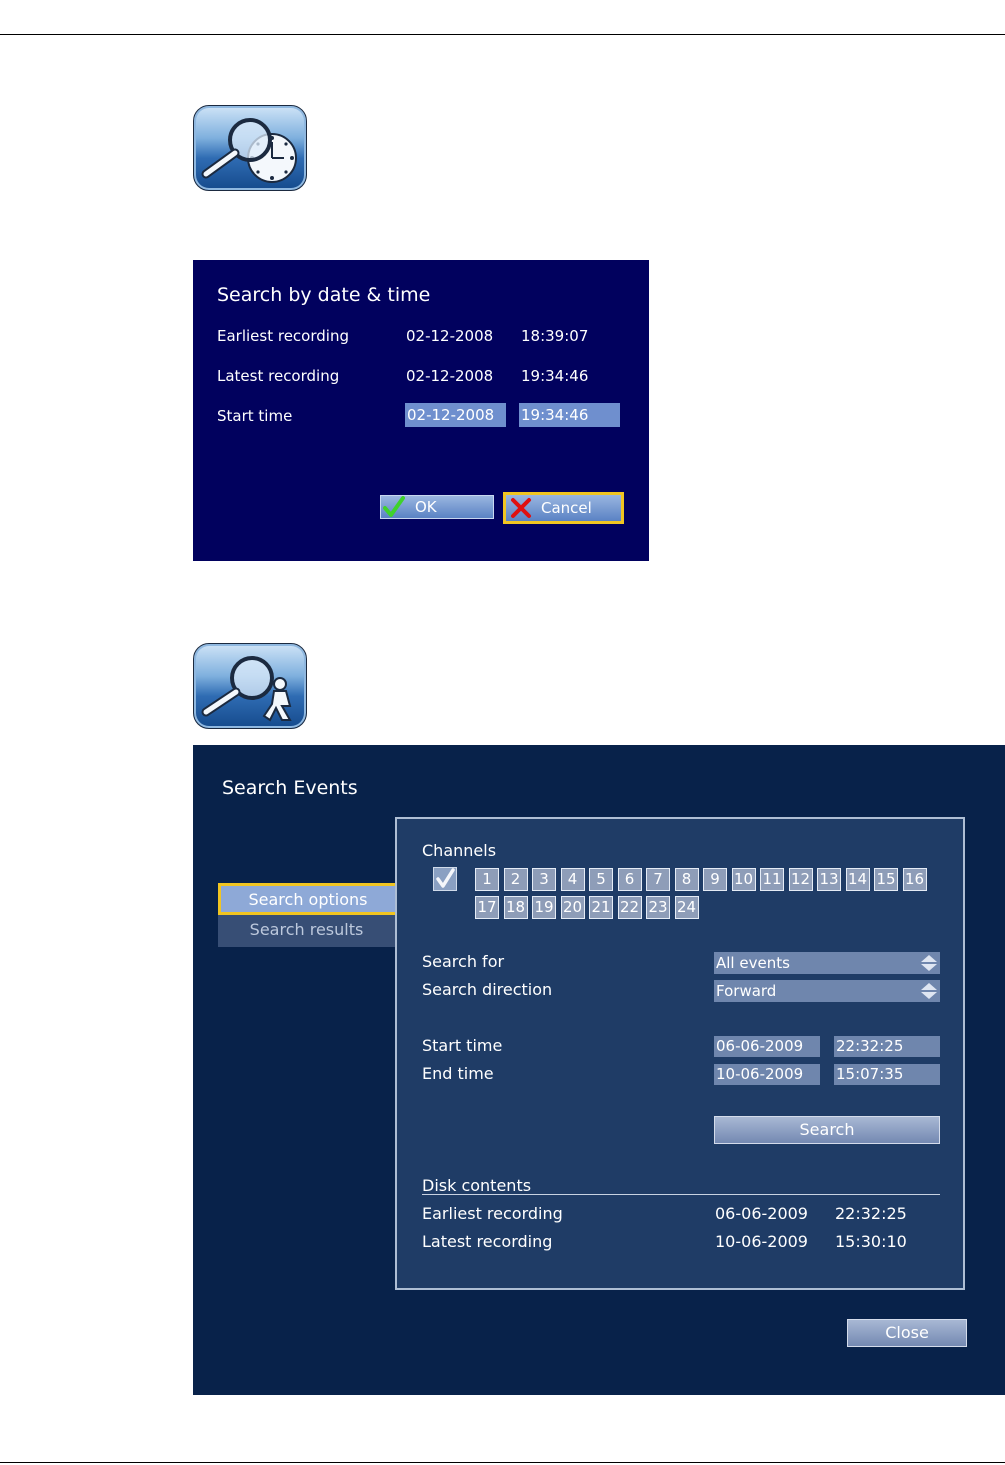  What do you see at coordinates (829, 879) in the screenshot?
I see `channel-13-button: 13` at bounding box center [829, 879].